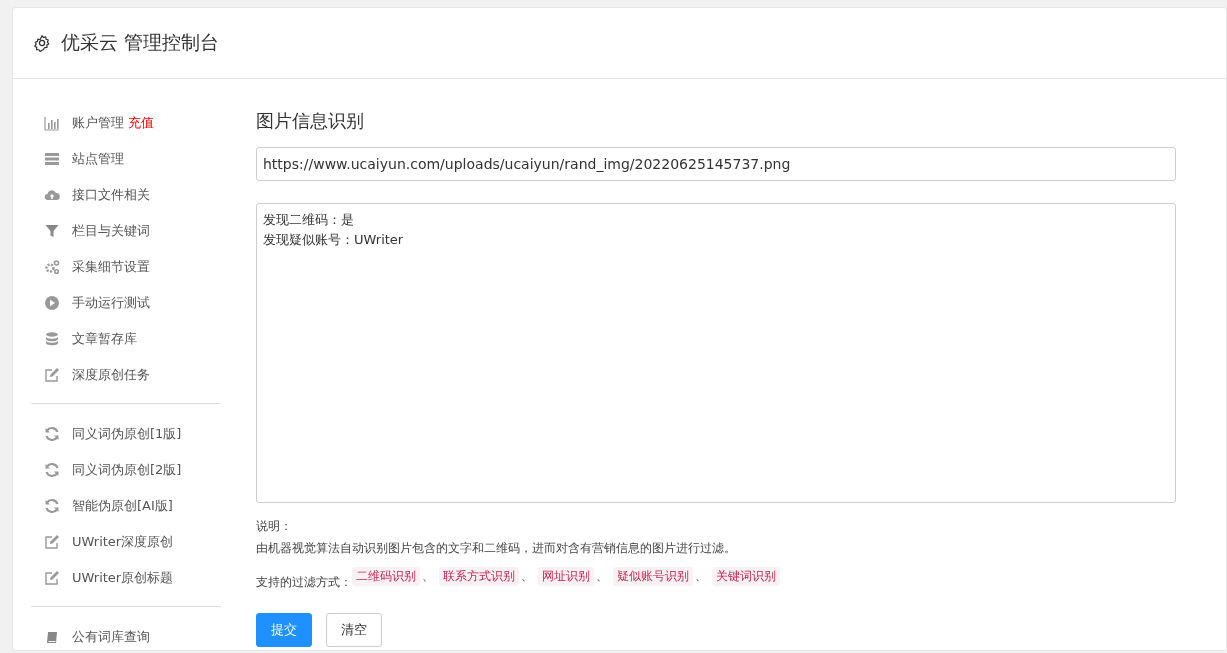 The image size is (1227, 653). What do you see at coordinates (126, 339) in the screenshot?
I see `sidebar-item: 文章暂存库` at bounding box center [126, 339].